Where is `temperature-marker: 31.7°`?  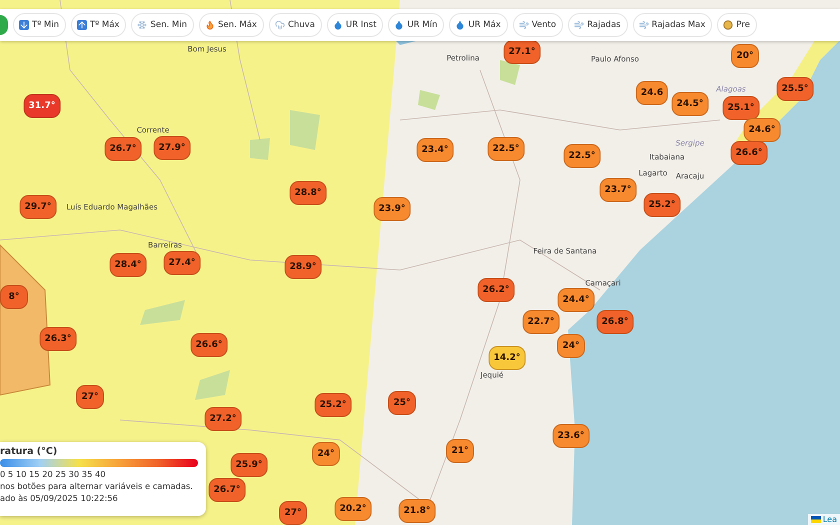 temperature-marker: 31.7° is located at coordinates (42, 106).